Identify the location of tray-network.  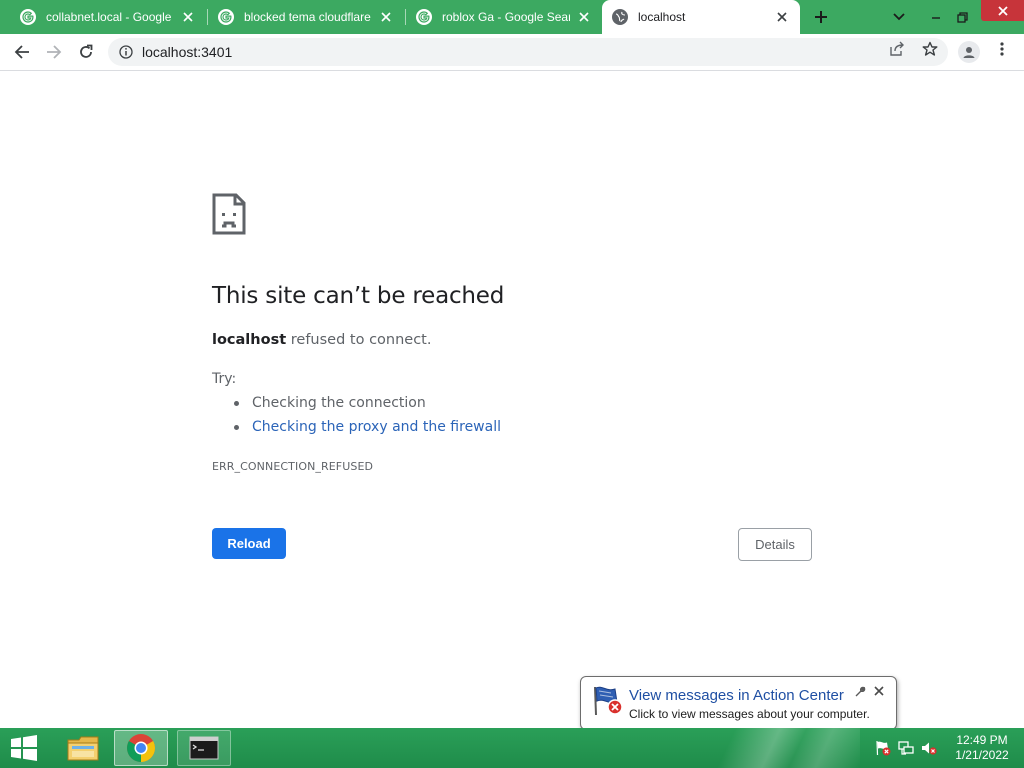
(906, 748).